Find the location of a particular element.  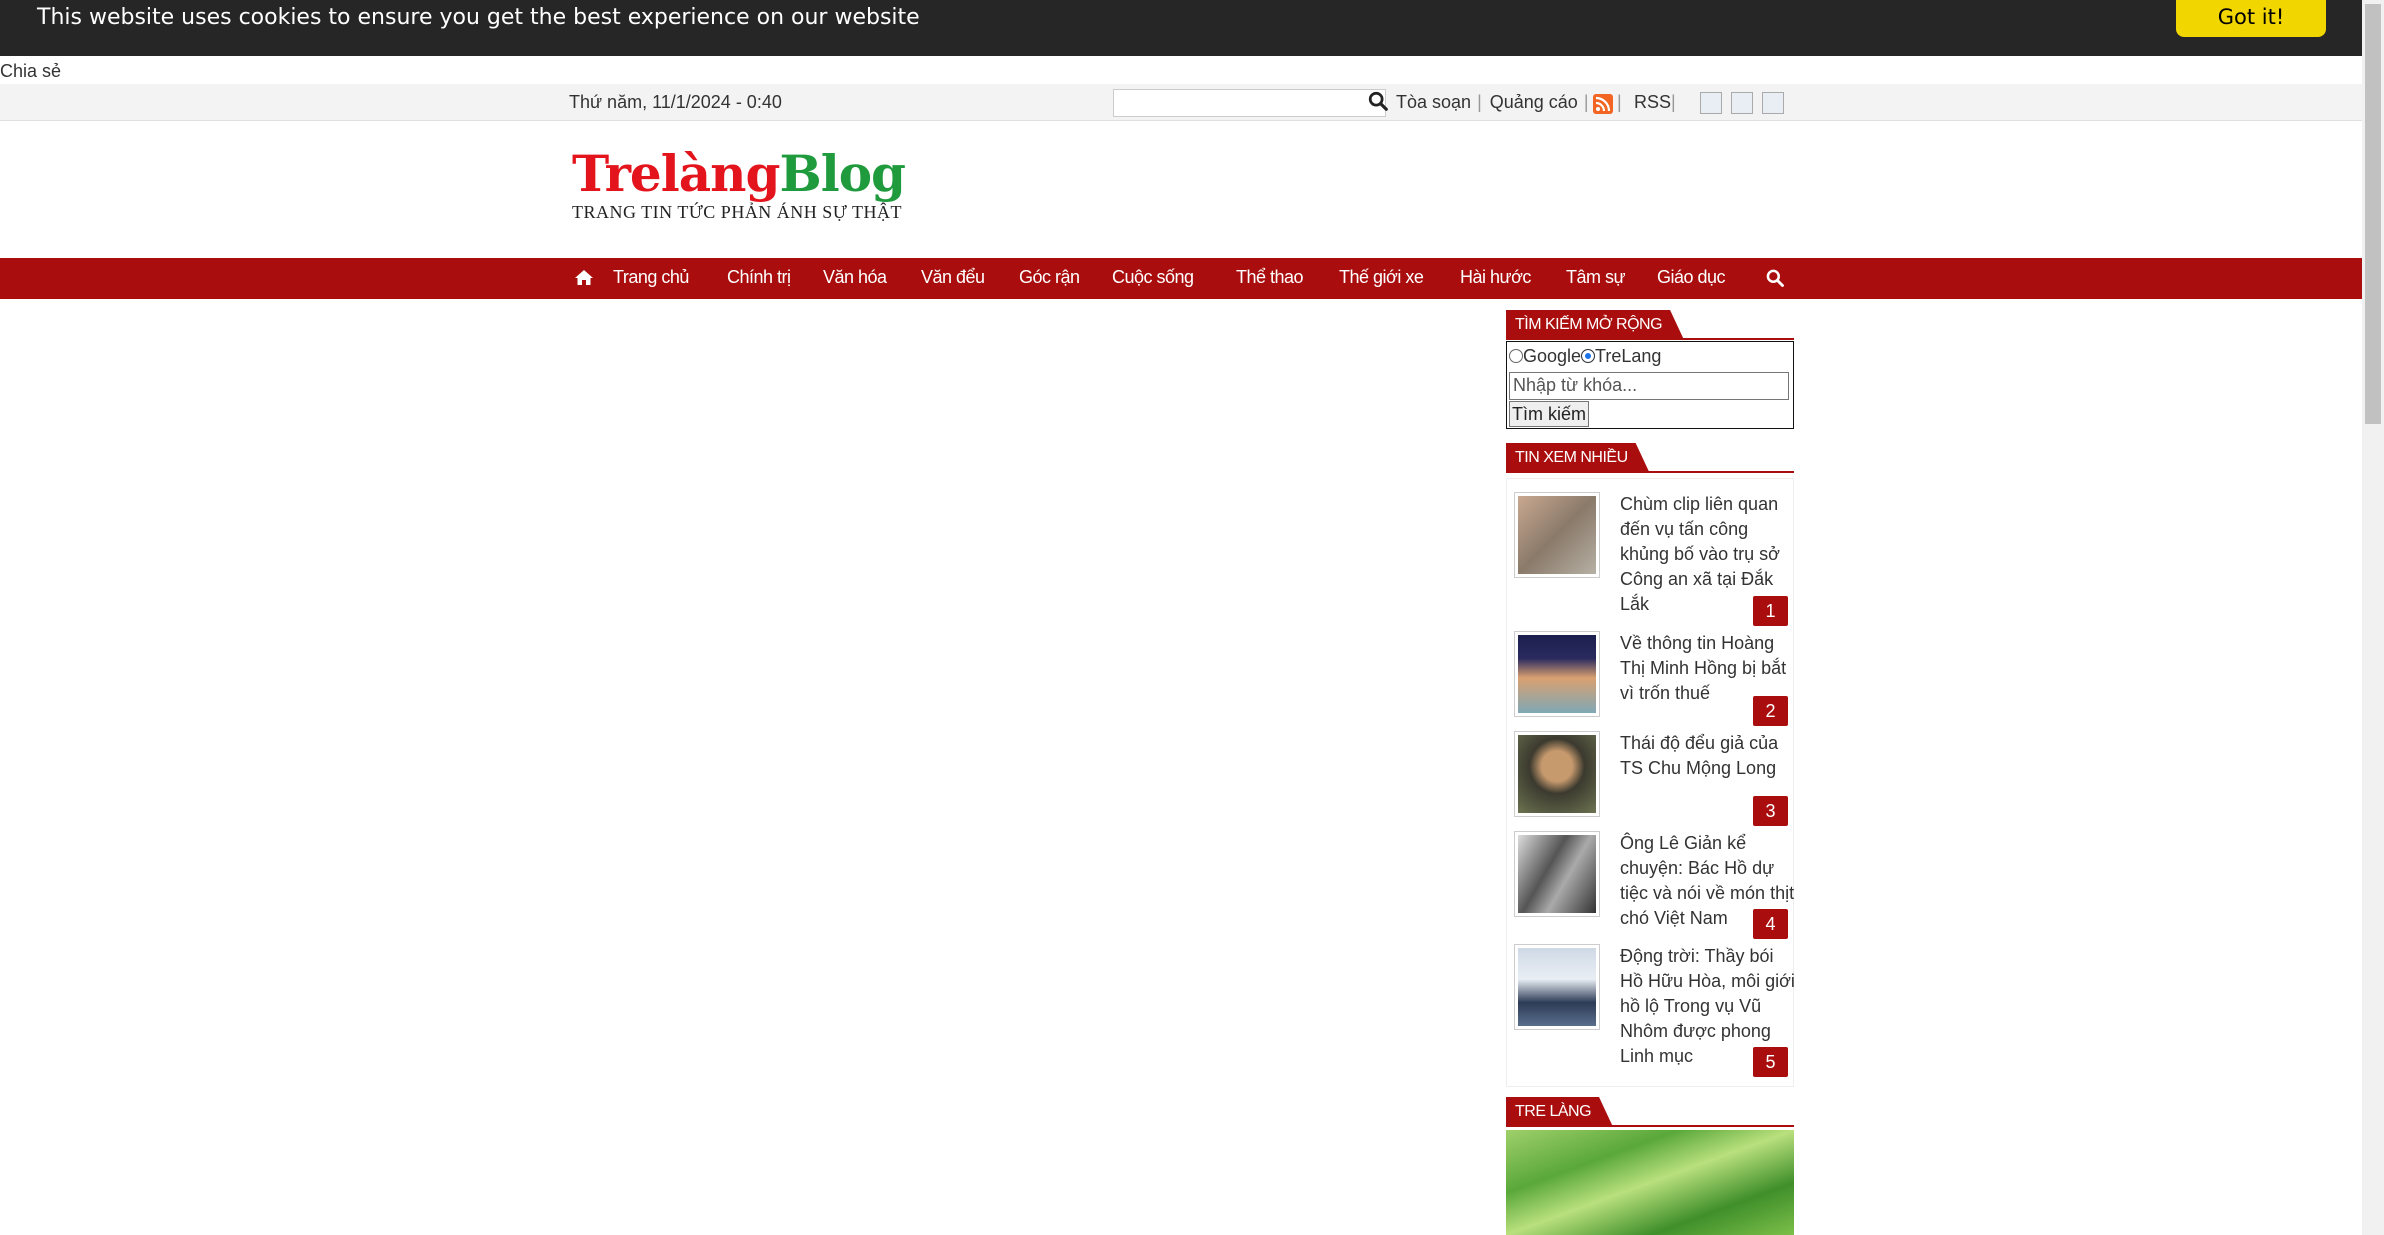

radio-trelang is located at coordinates (1588, 356).